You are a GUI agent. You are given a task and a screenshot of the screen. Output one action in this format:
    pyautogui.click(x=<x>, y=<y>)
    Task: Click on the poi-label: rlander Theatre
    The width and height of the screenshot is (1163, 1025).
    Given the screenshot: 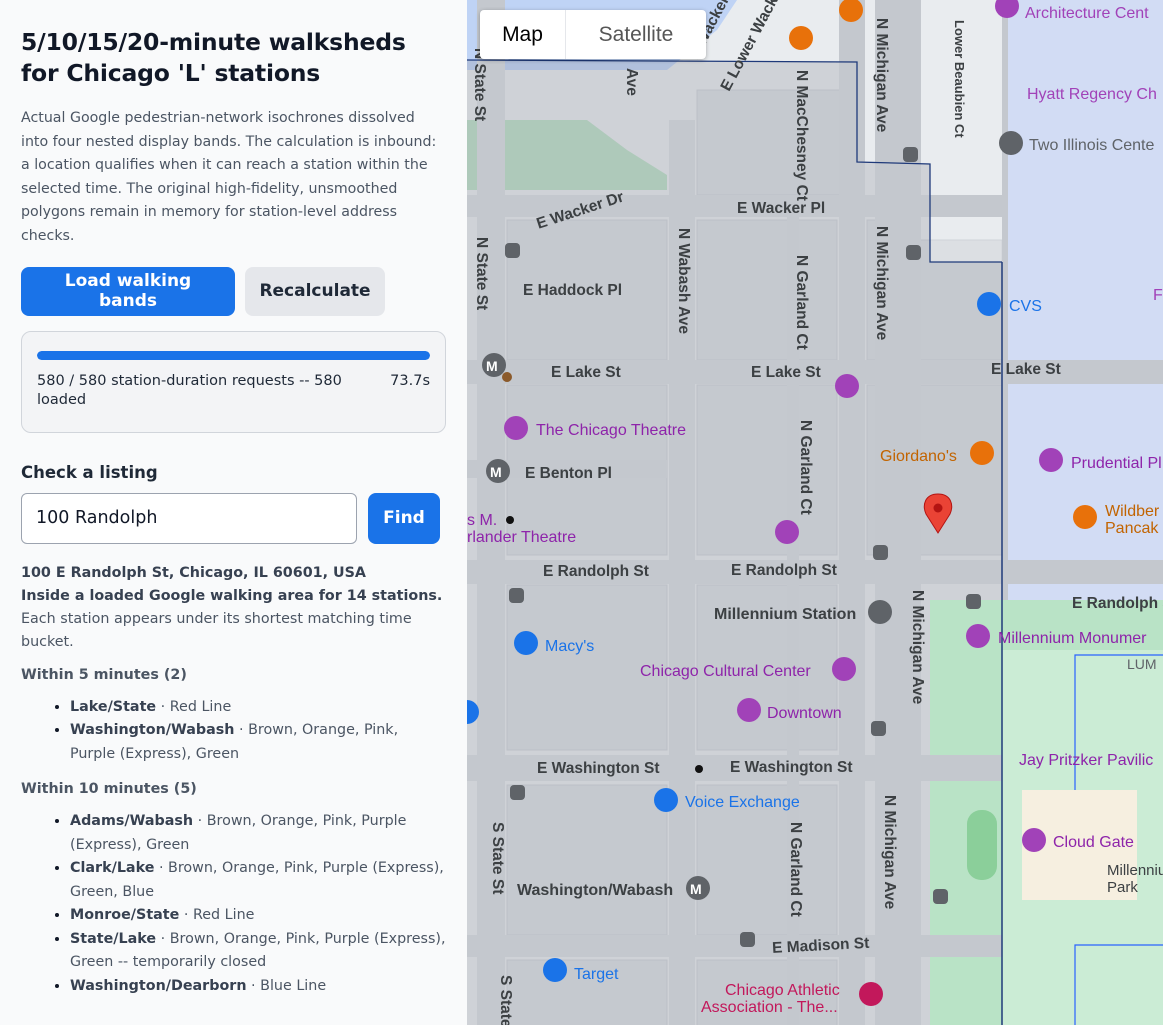 What is the action you would take?
    pyautogui.click(x=521, y=537)
    